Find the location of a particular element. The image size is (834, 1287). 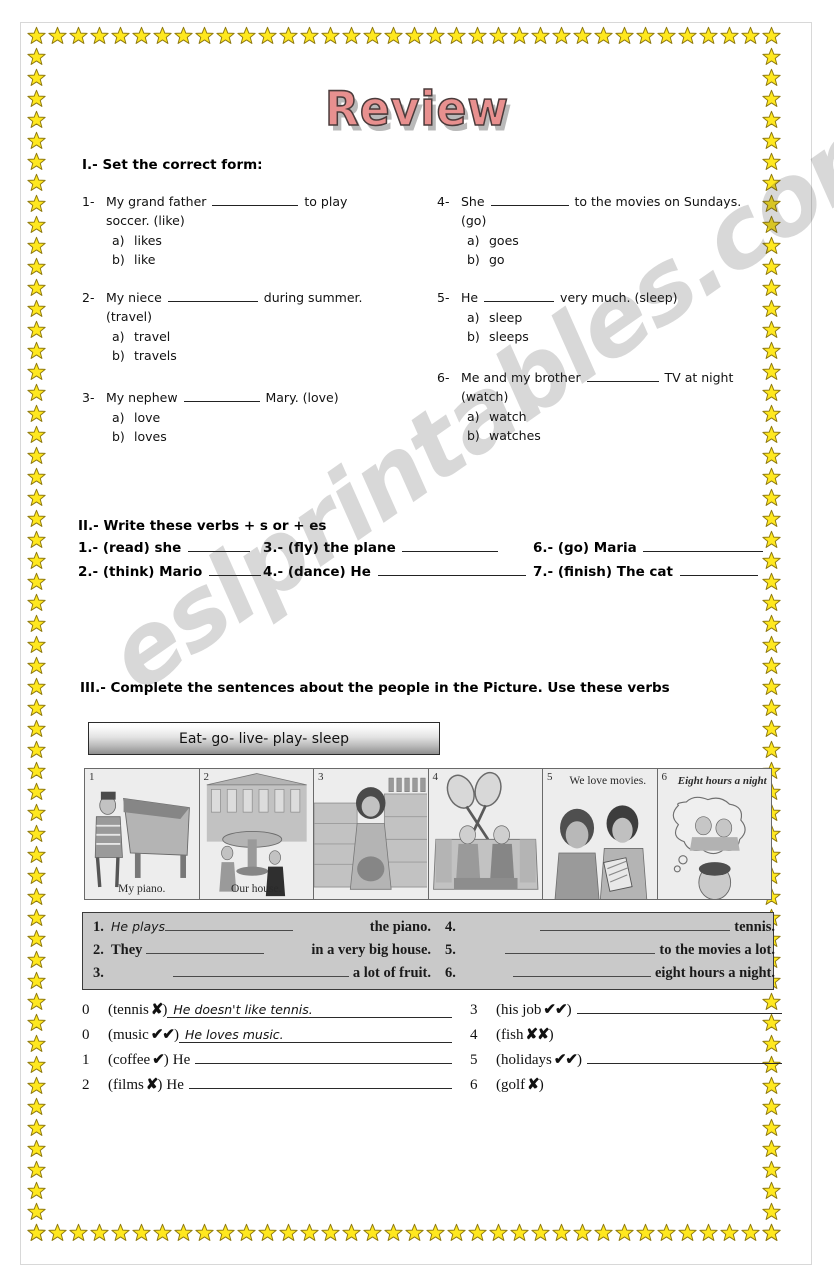

answer-blank: He plays is located at coordinates (238, 926).